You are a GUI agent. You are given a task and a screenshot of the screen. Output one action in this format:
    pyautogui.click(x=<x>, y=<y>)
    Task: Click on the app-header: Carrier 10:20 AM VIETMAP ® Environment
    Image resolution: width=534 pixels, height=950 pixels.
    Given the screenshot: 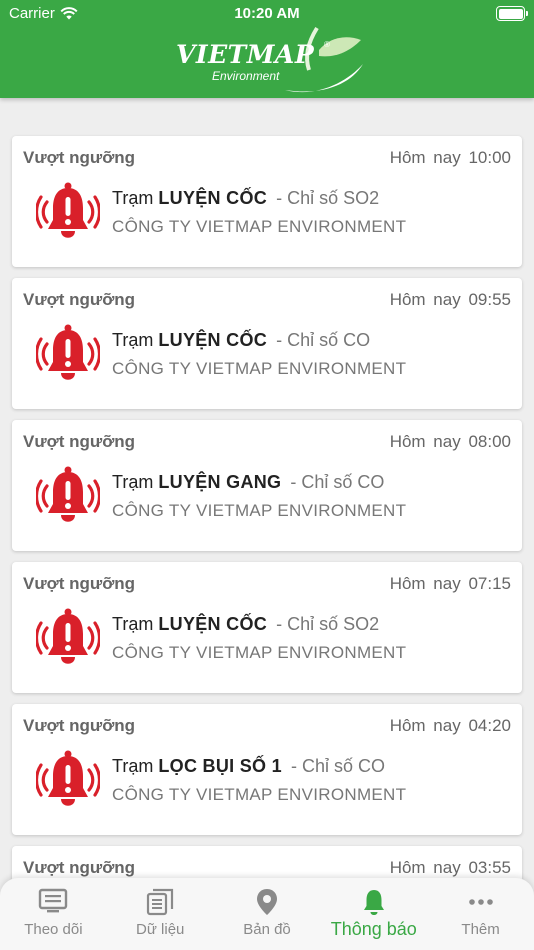 What is the action you would take?
    pyautogui.click(x=267, y=49)
    